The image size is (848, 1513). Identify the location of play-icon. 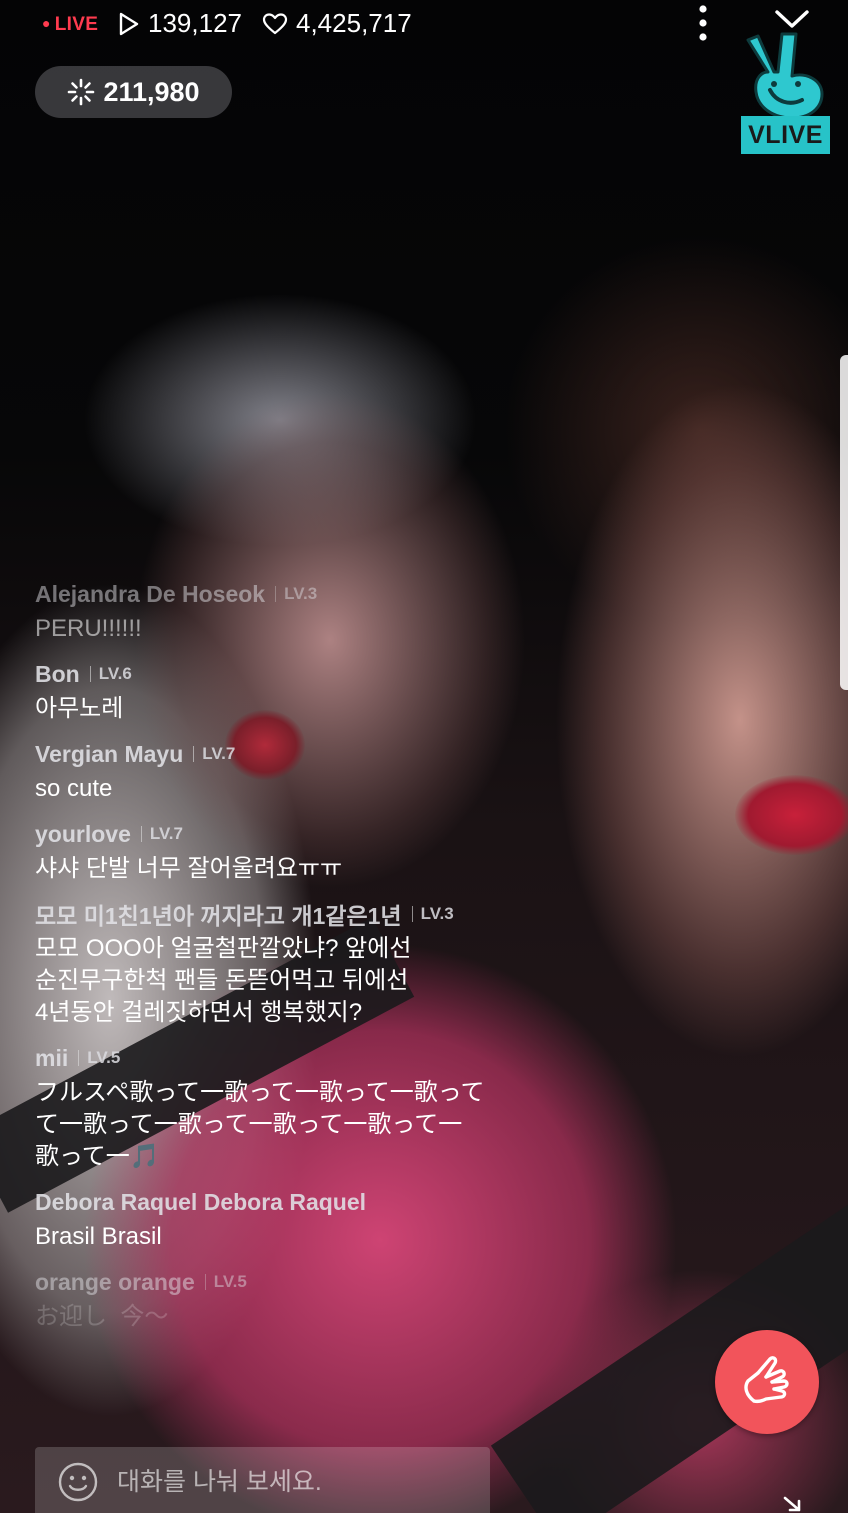
(129, 23).